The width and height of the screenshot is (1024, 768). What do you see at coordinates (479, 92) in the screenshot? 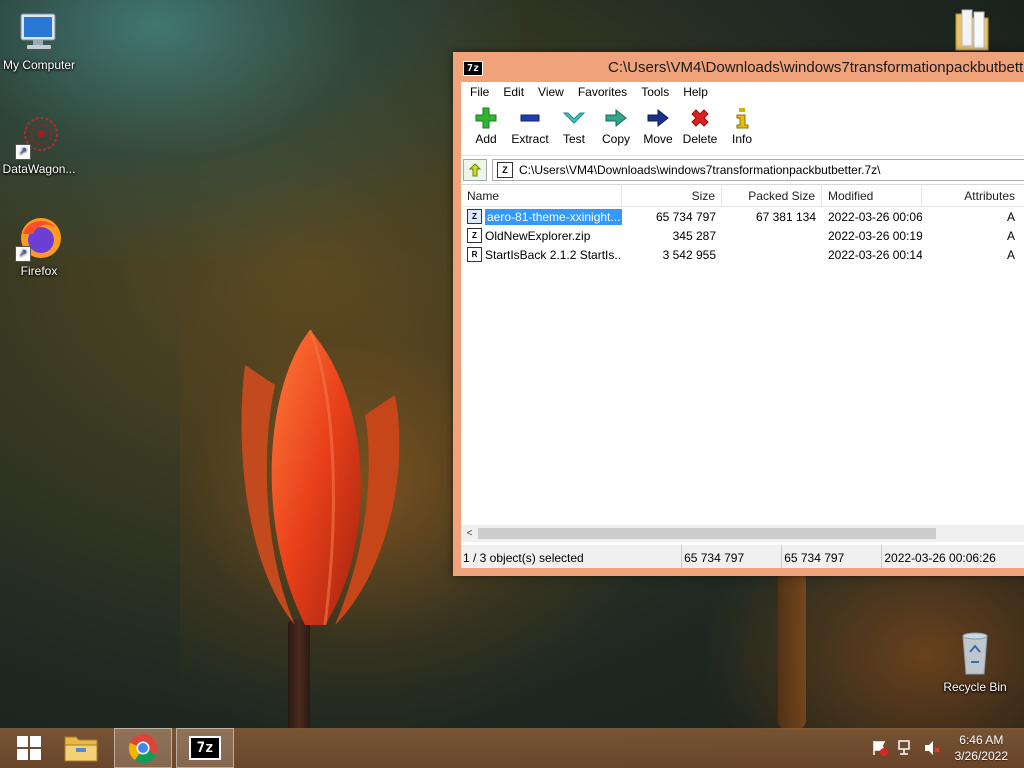
I see `menu-file: File` at bounding box center [479, 92].